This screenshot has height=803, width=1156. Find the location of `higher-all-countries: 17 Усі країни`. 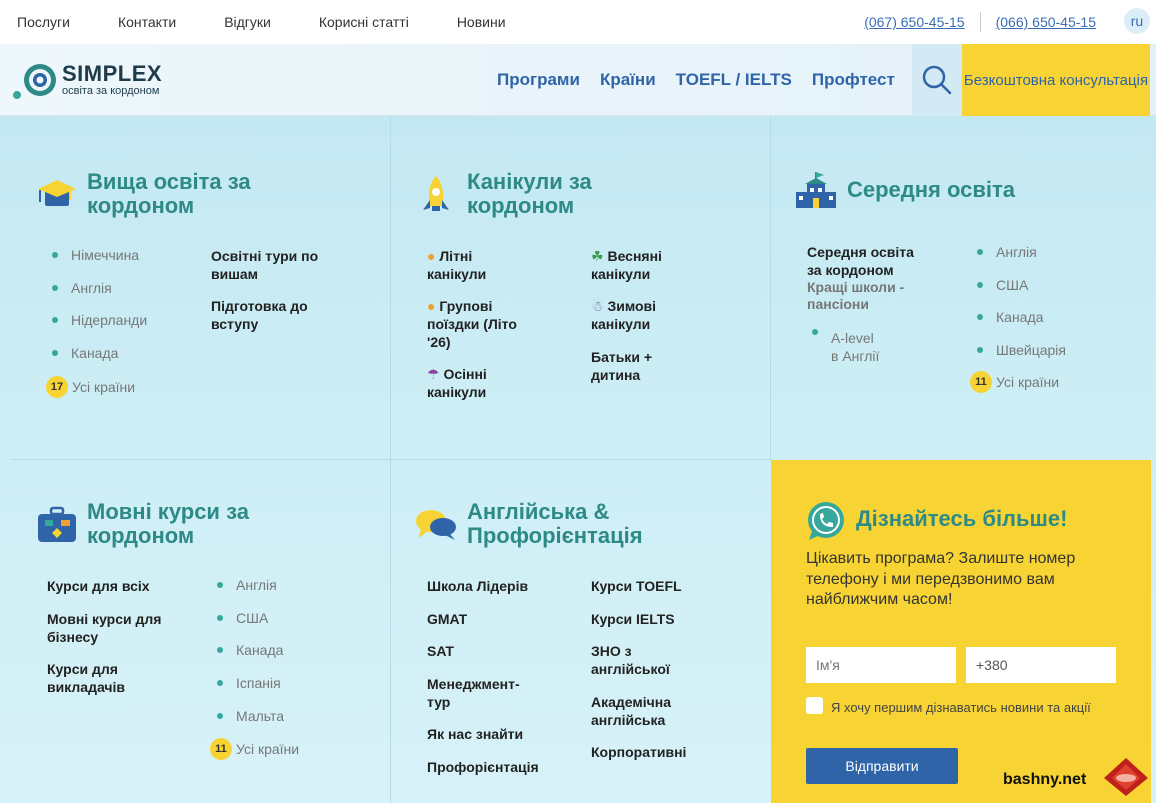

higher-all-countries: 17 Усі країни is located at coordinates (90, 387).